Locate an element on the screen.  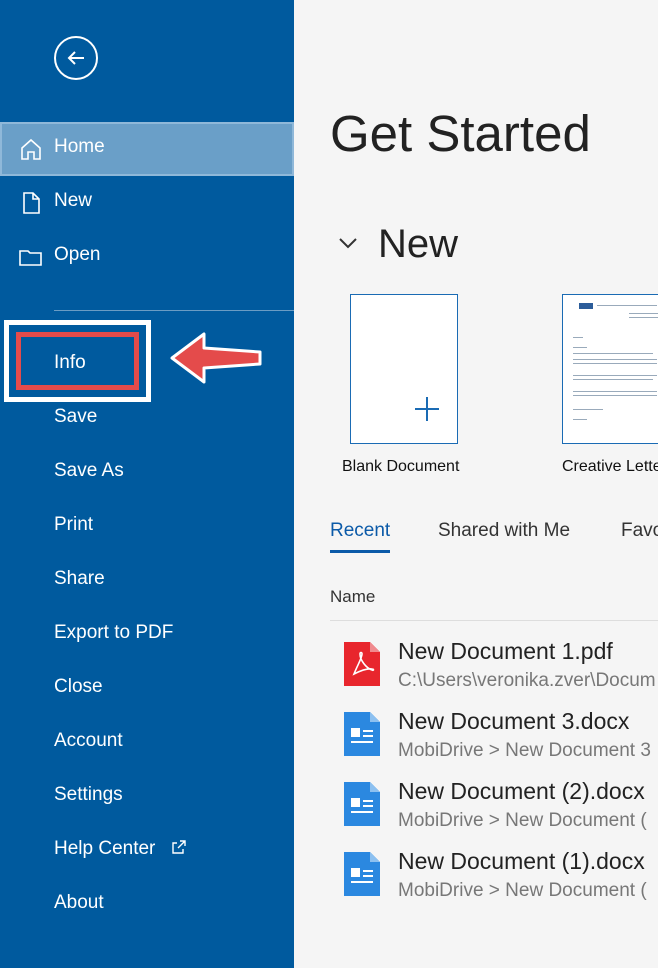
new-document-icon is located at coordinates (31, 203).